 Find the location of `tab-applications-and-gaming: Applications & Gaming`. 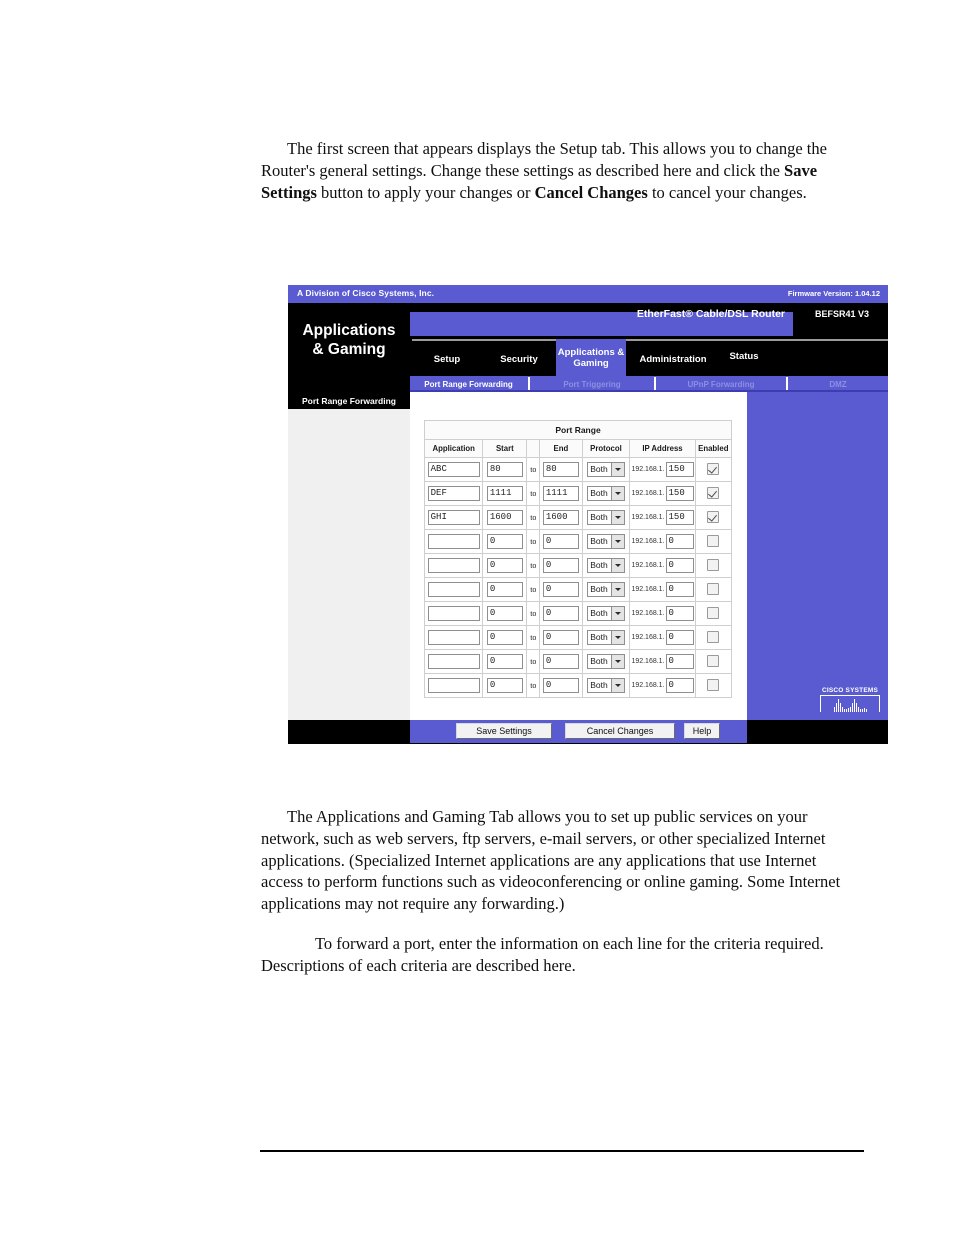

tab-applications-and-gaming: Applications & Gaming is located at coordinates (591, 357).